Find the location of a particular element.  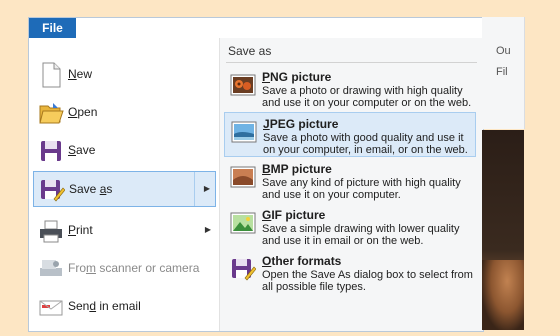

ribbon-partial: Ou Fil is located at coordinates (503, 73).